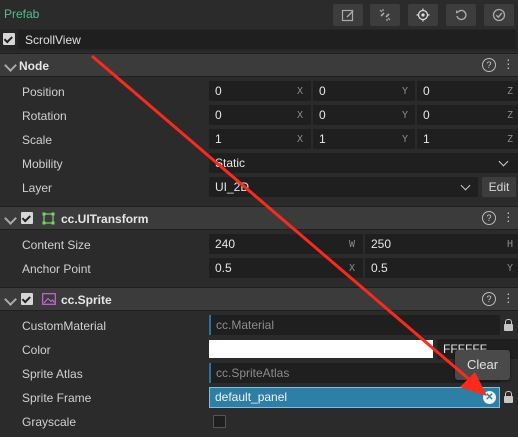 The width and height of the screenshot is (518, 437). What do you see at coordinates (86, 300) in the screenshot?
I see `section-sprite-title: cc.Sprite` at bounding box center [86, 300].